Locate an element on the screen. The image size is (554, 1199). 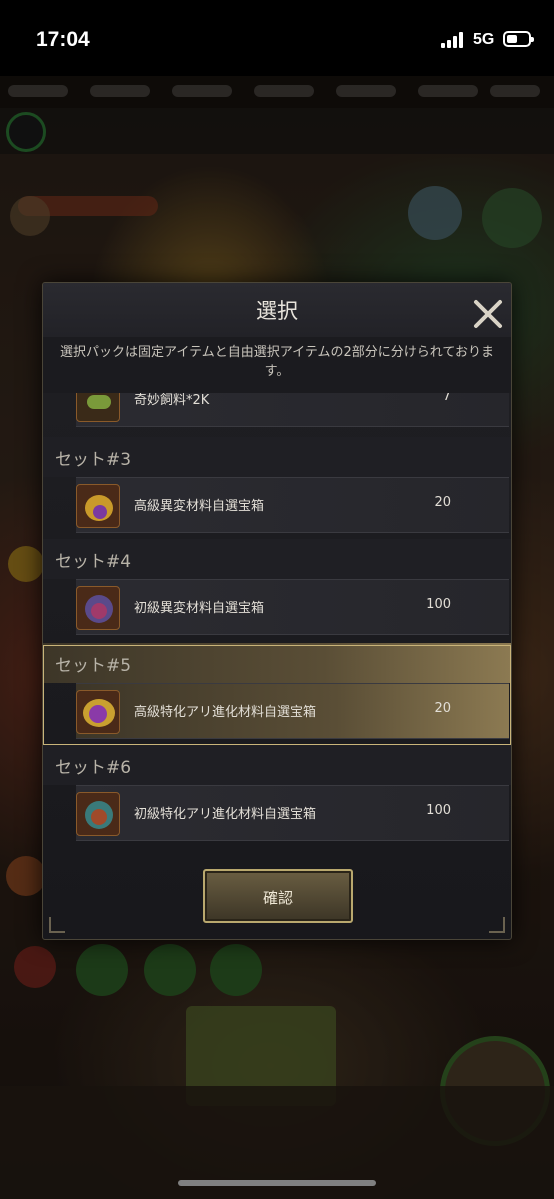
dialog-header: 選択 is located at coordinates (277, 310).